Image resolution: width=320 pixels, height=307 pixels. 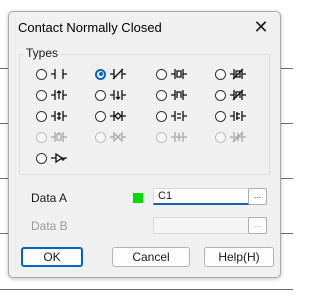 I want to click on double-bar-contact-icon, so click(x=179, y=116).